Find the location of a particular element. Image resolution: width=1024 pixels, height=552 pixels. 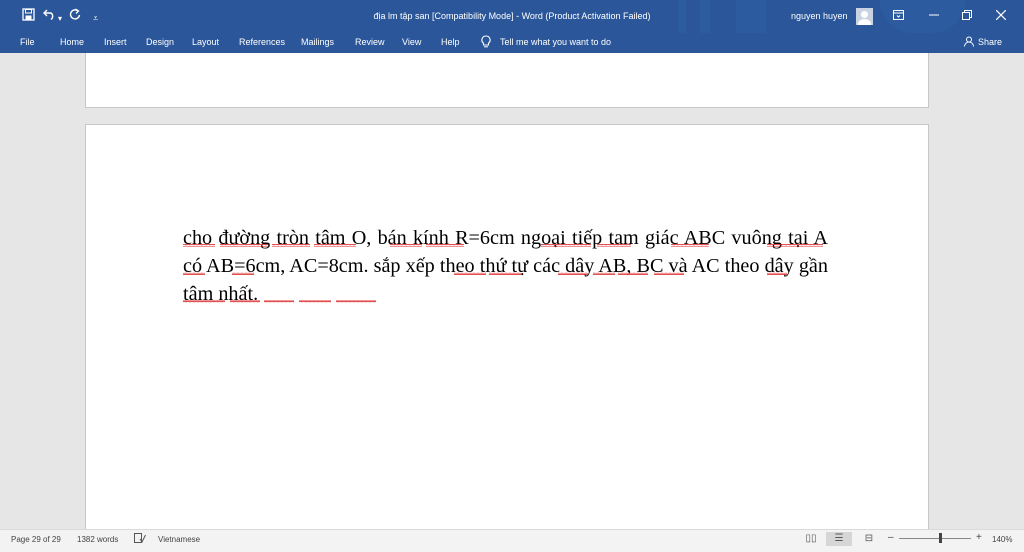

tab-insert: Insert is located at coordinates (115, 42).